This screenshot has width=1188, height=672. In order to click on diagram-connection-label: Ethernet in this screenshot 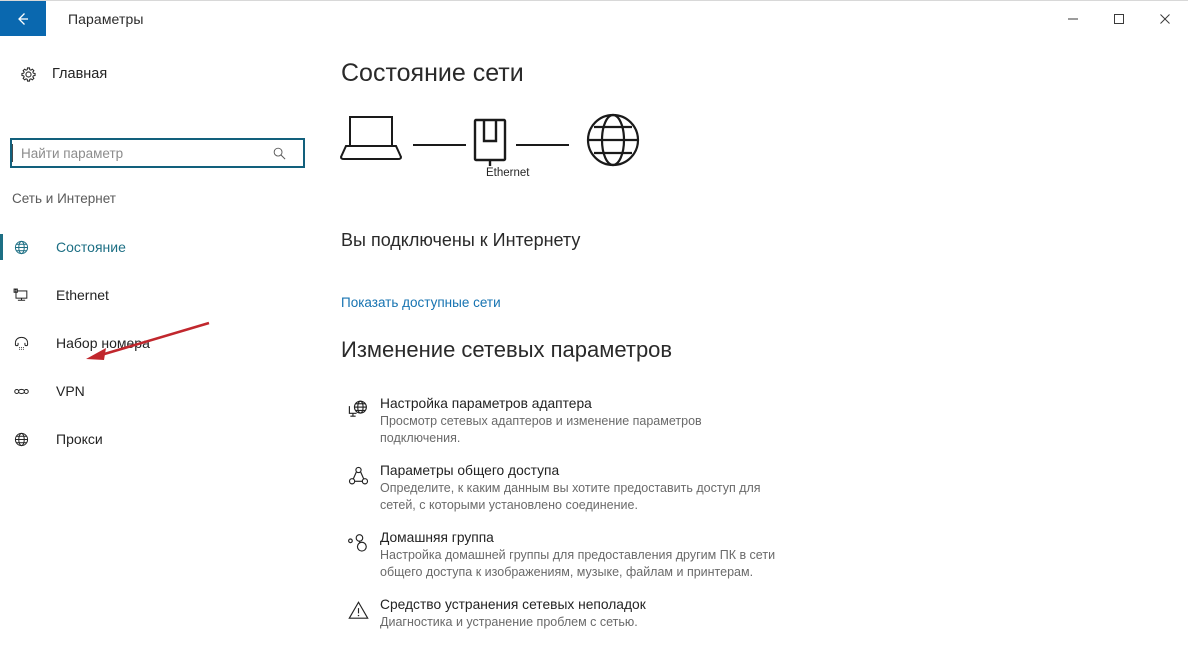, I will do `click(508, 173)`.